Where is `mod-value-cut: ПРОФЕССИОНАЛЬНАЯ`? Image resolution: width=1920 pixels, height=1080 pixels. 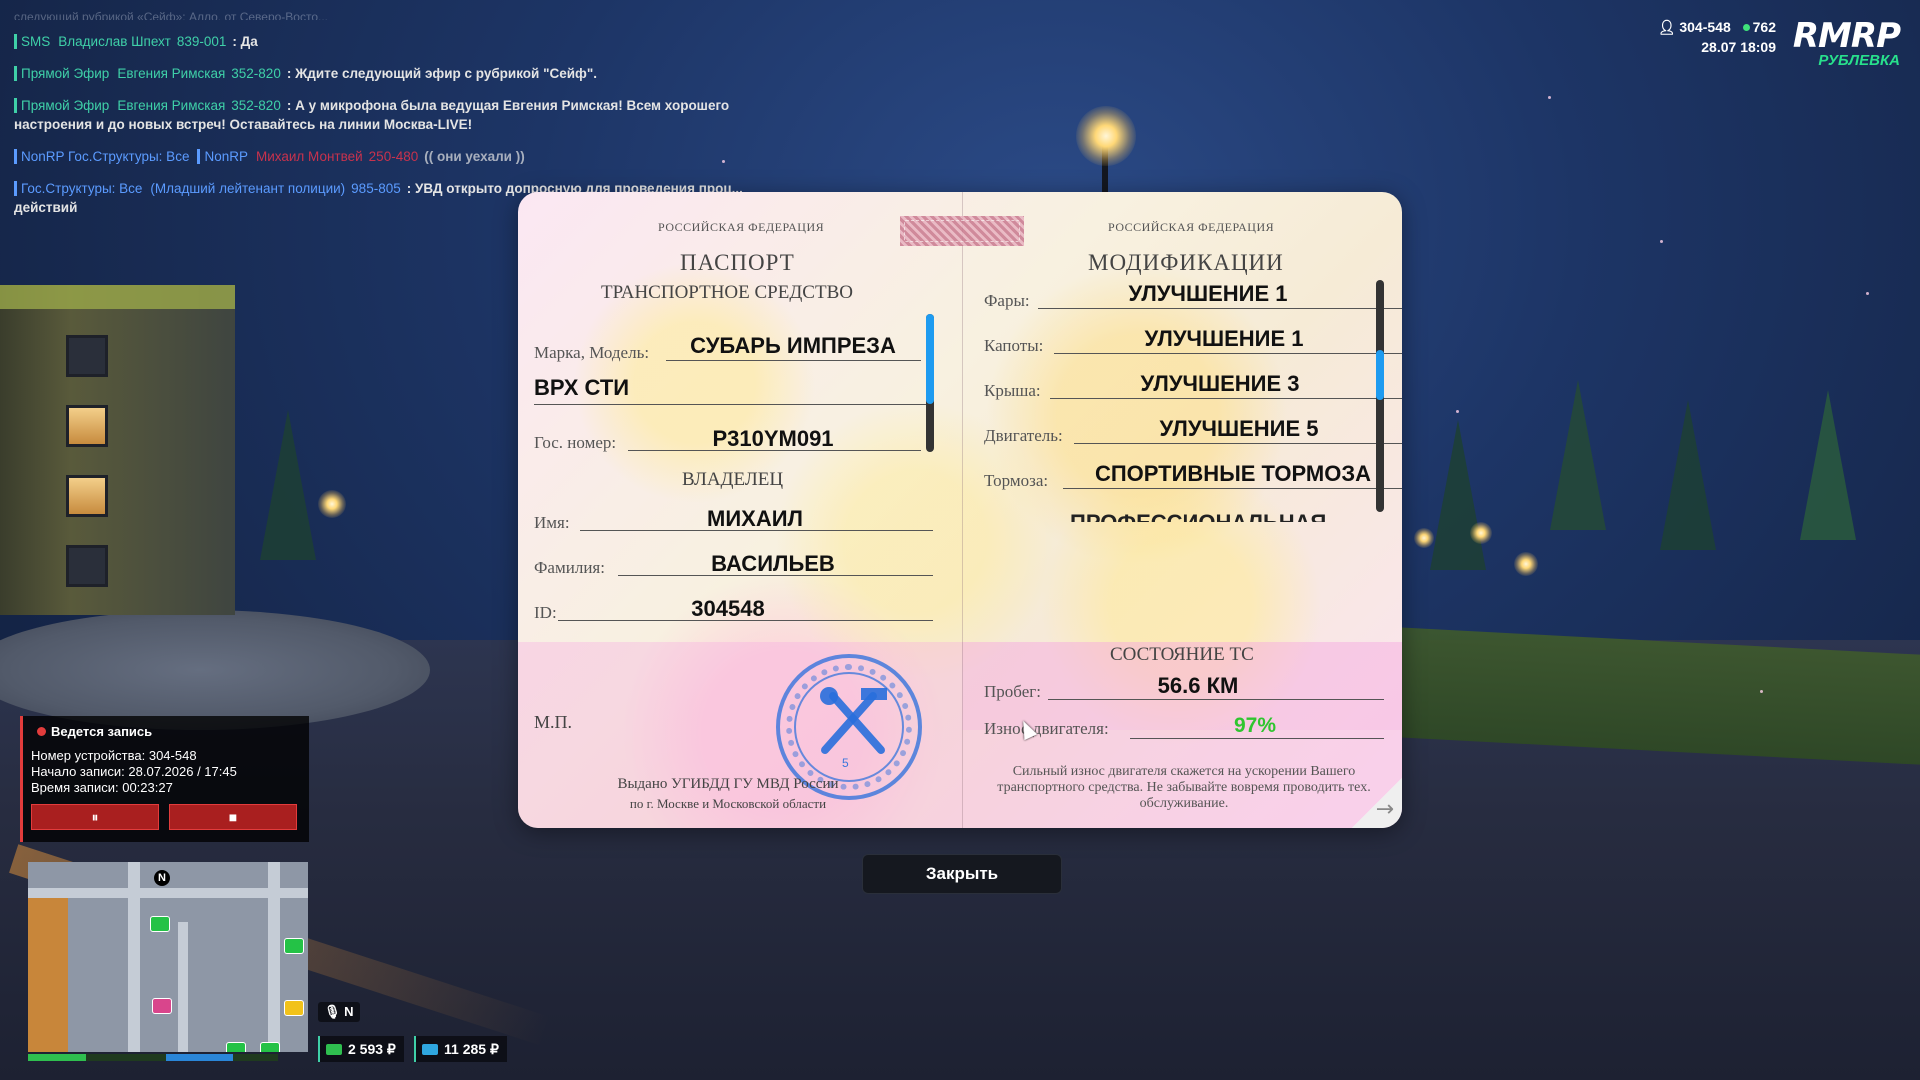
mod-value-cut: ПРОФЕССИОНАЛЬНАЯ is located at coordinates (1198, 516).